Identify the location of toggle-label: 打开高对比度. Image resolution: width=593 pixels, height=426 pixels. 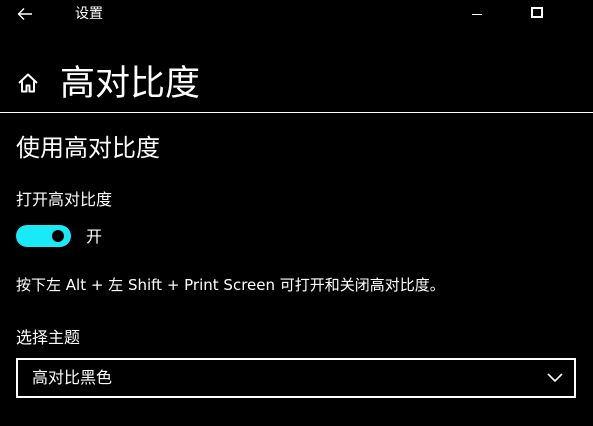
(64, 199).